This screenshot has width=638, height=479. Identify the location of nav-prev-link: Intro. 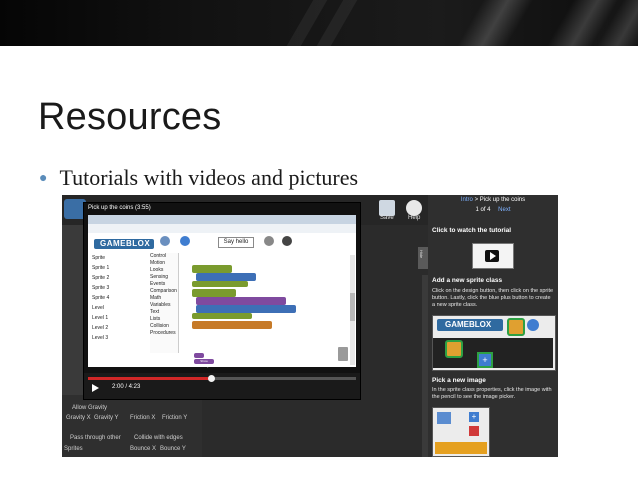
(467, 200).